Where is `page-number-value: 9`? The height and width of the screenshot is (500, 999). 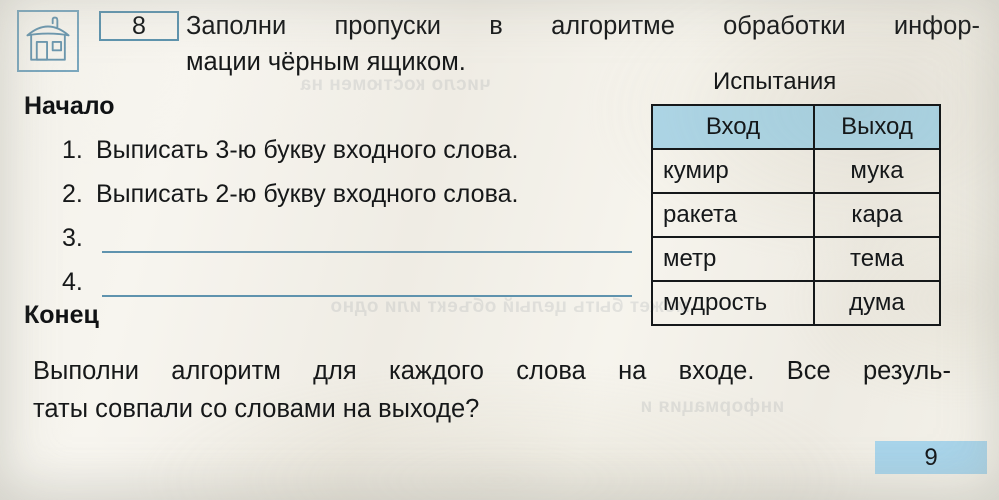 page-number-value: 9 is located at coordinates (931, 457).